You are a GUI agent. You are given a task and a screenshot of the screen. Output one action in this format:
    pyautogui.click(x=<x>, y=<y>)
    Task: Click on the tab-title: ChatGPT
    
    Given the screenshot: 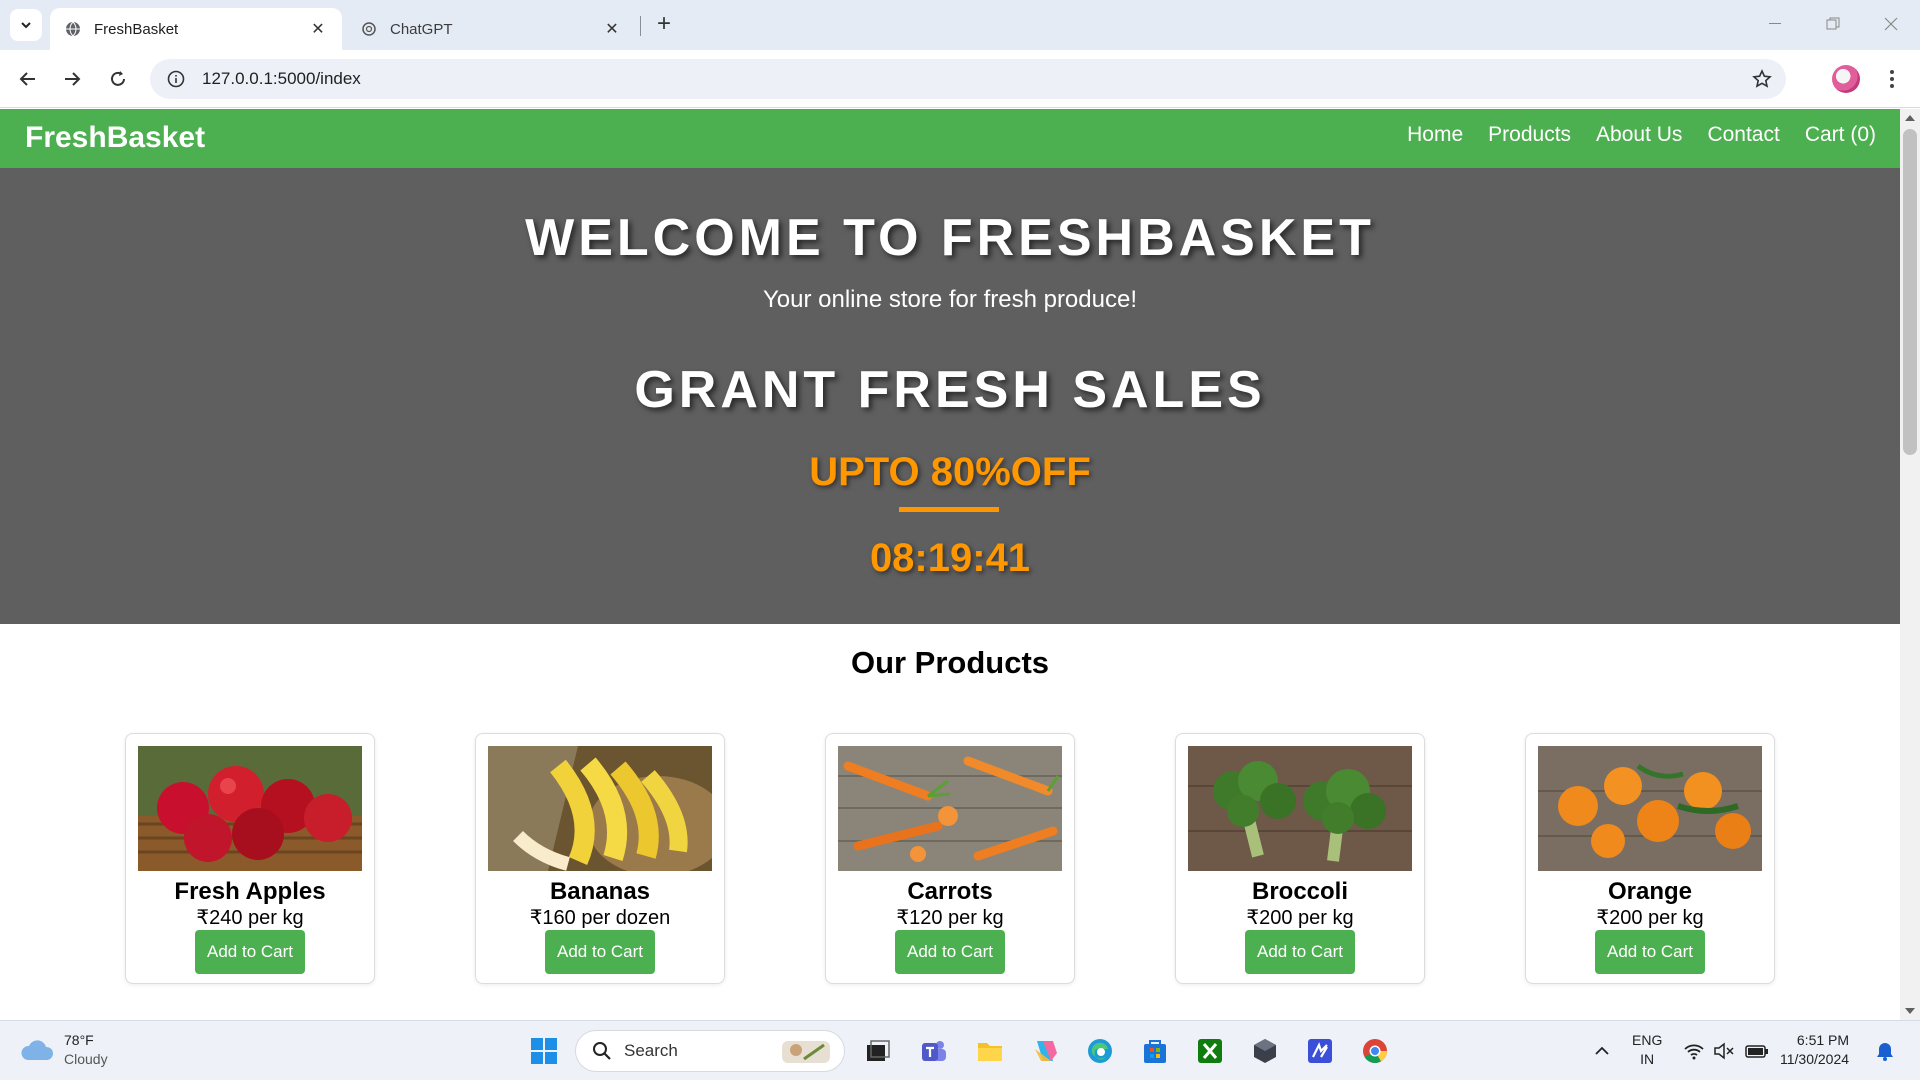 What is the action you would take?
    pyautogui.click(x=421, y=29)
    